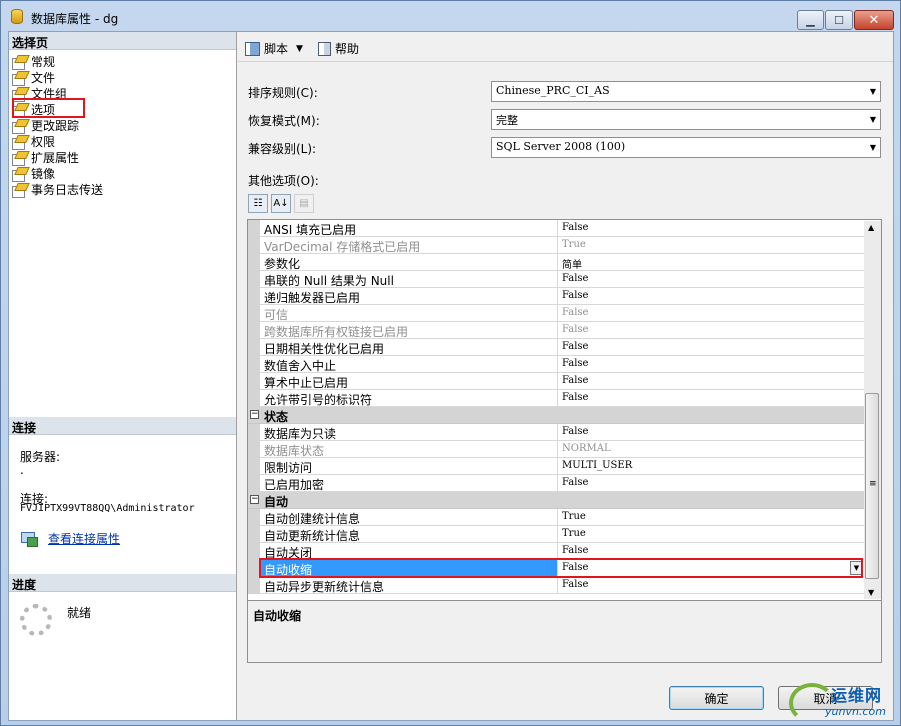  I want to click on property-row: 参数化 简单, so click(556, 262).